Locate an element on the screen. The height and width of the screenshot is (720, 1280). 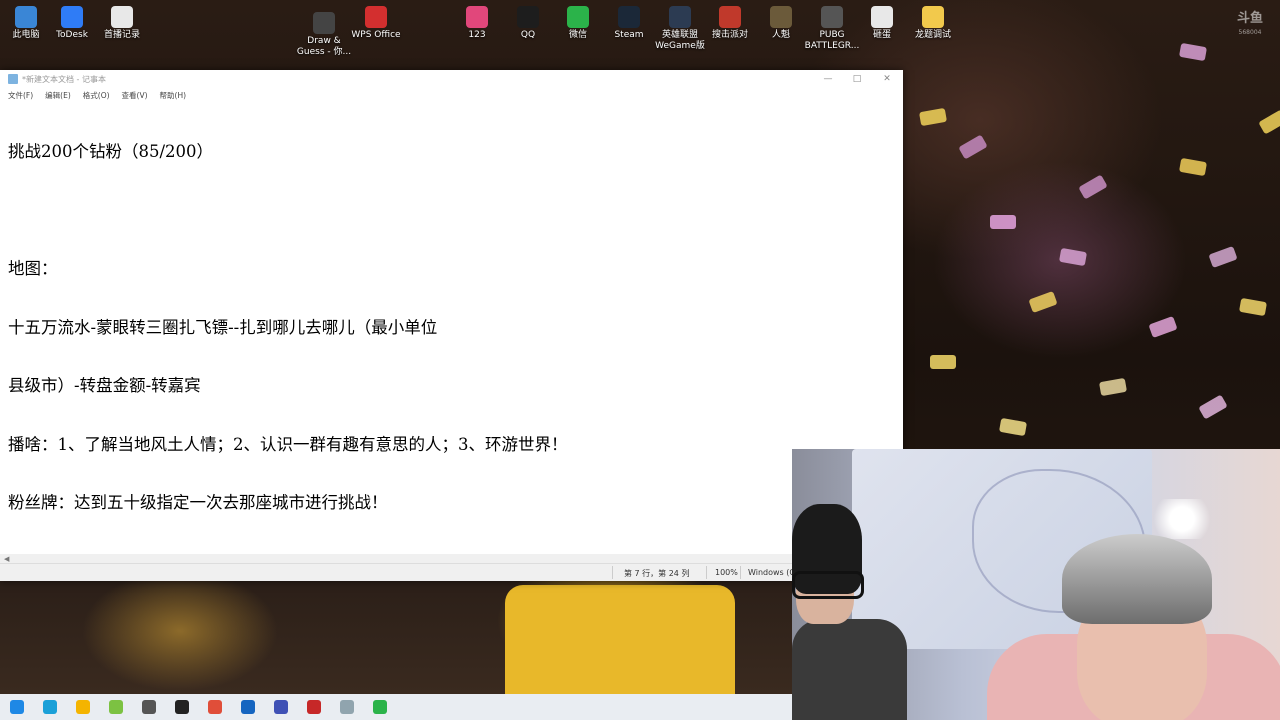
taskbar is located at coordinates (396, 707).